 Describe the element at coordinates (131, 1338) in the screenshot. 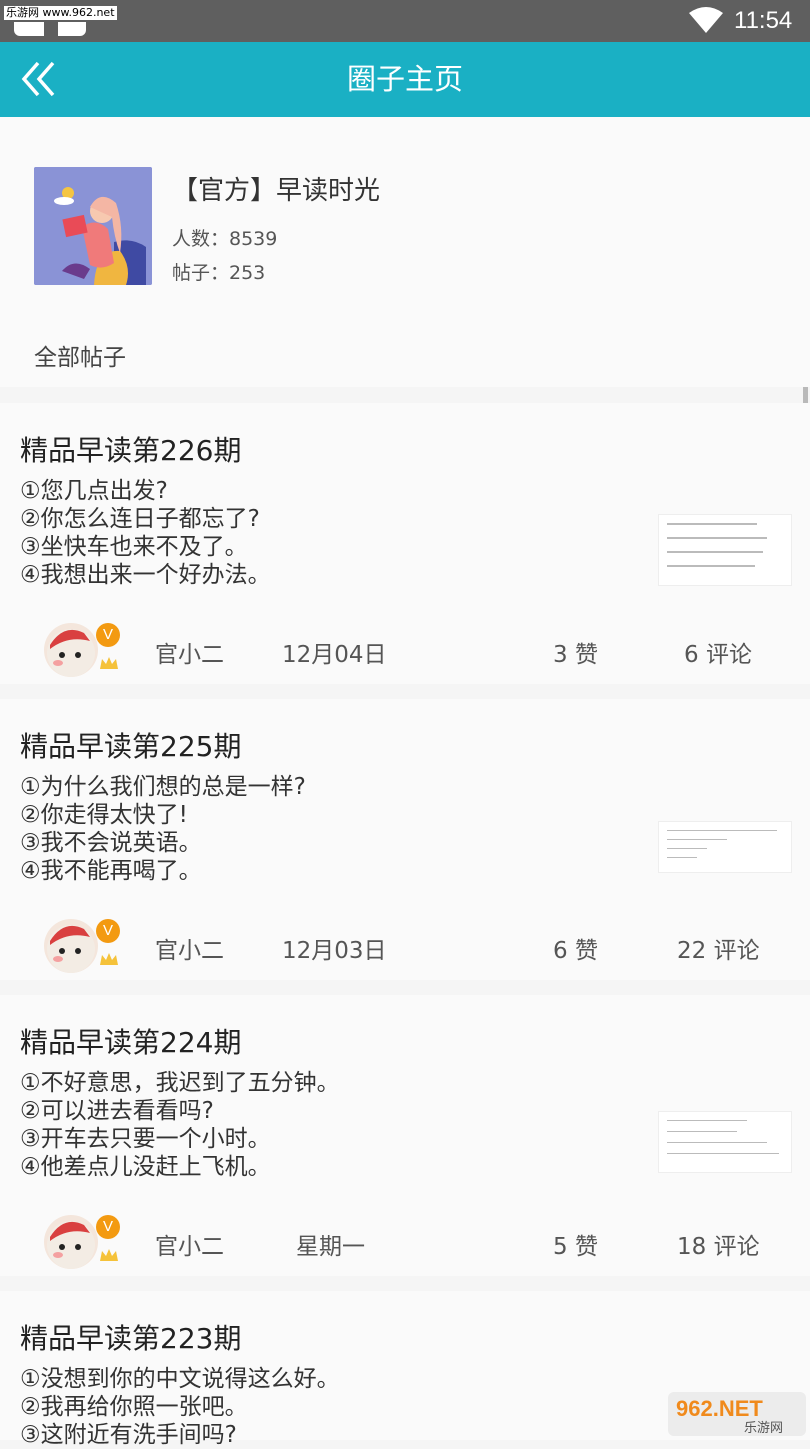

I see `post-title: 精品早读第223期` at that location.